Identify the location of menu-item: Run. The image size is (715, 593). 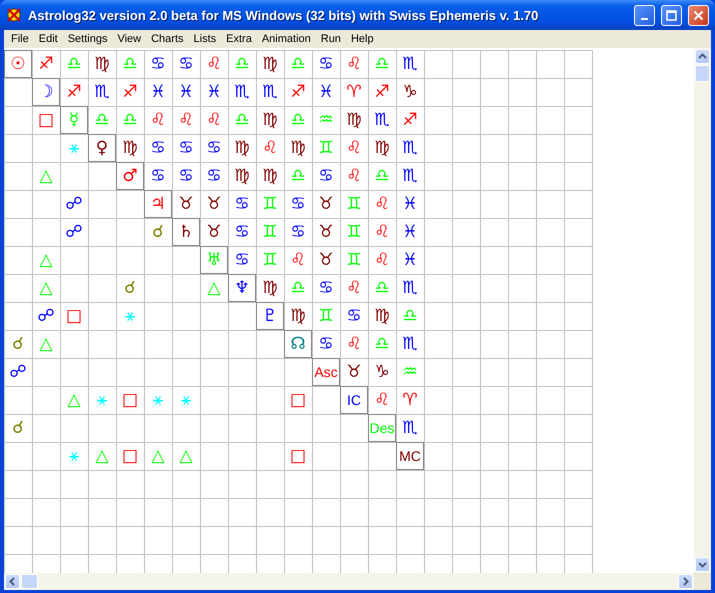
(331, 39).